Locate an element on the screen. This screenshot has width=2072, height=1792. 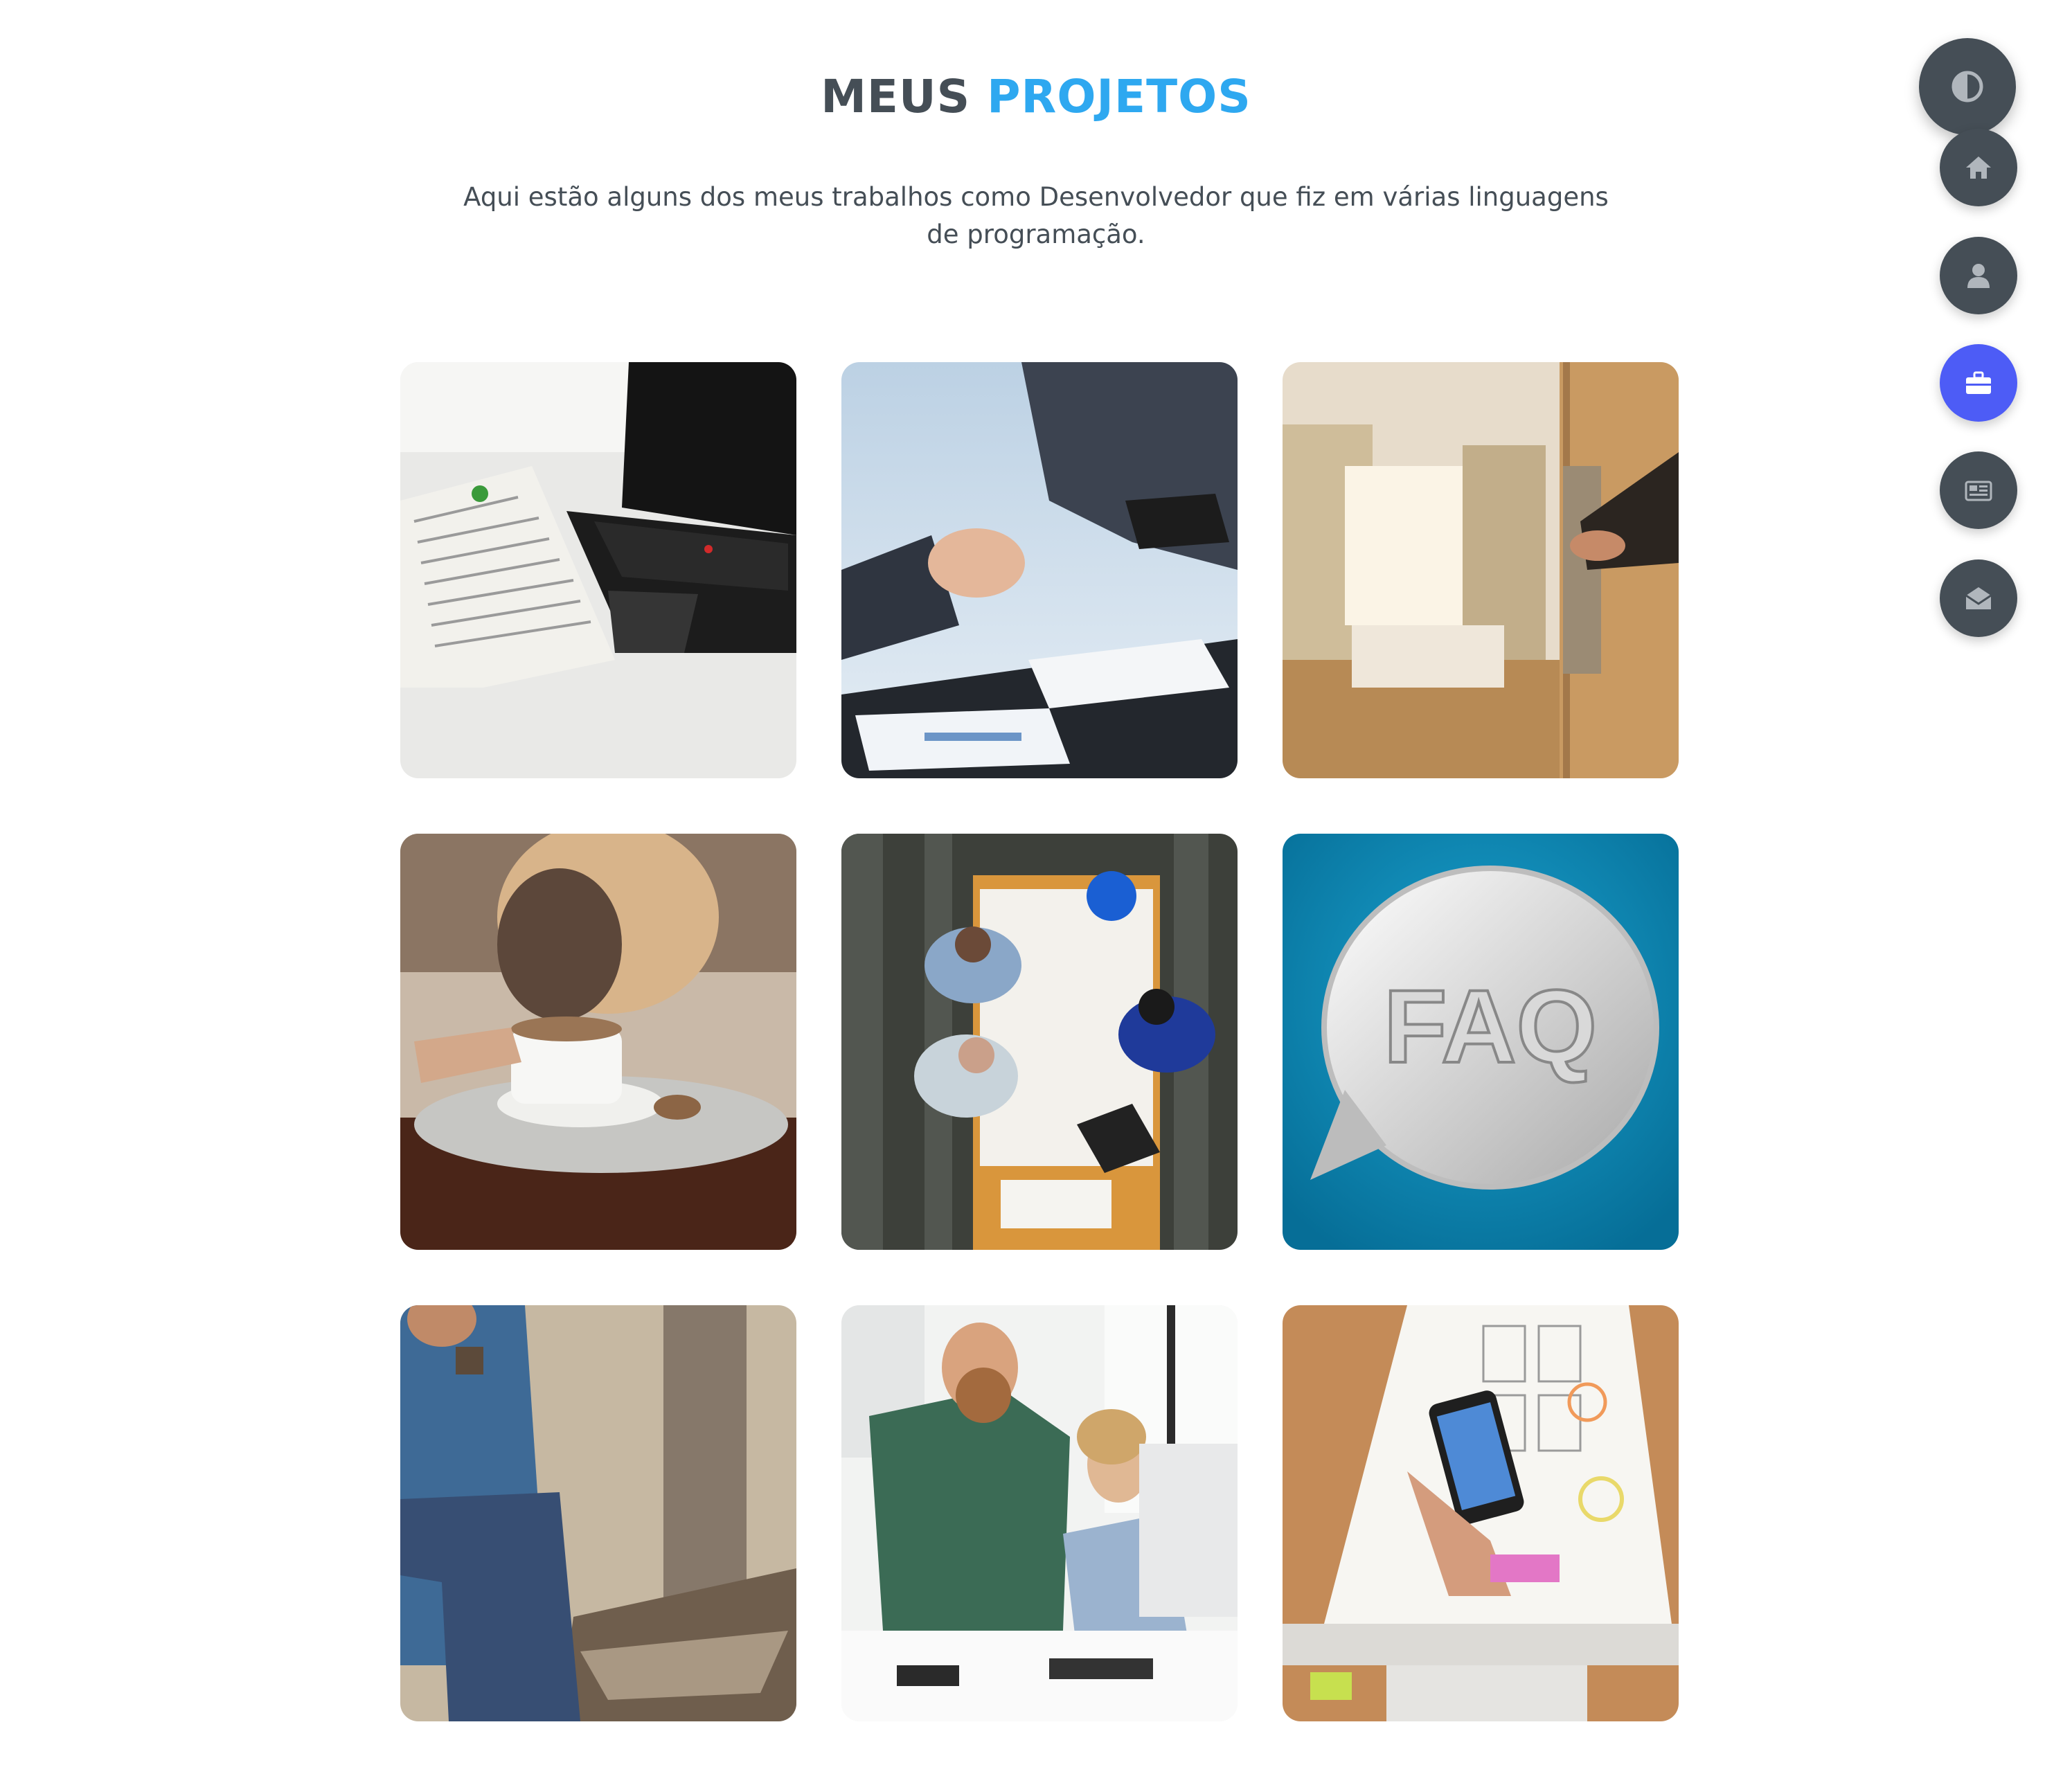
project-image-coworkers-at-desk is located at coordinates (1039, 1513).